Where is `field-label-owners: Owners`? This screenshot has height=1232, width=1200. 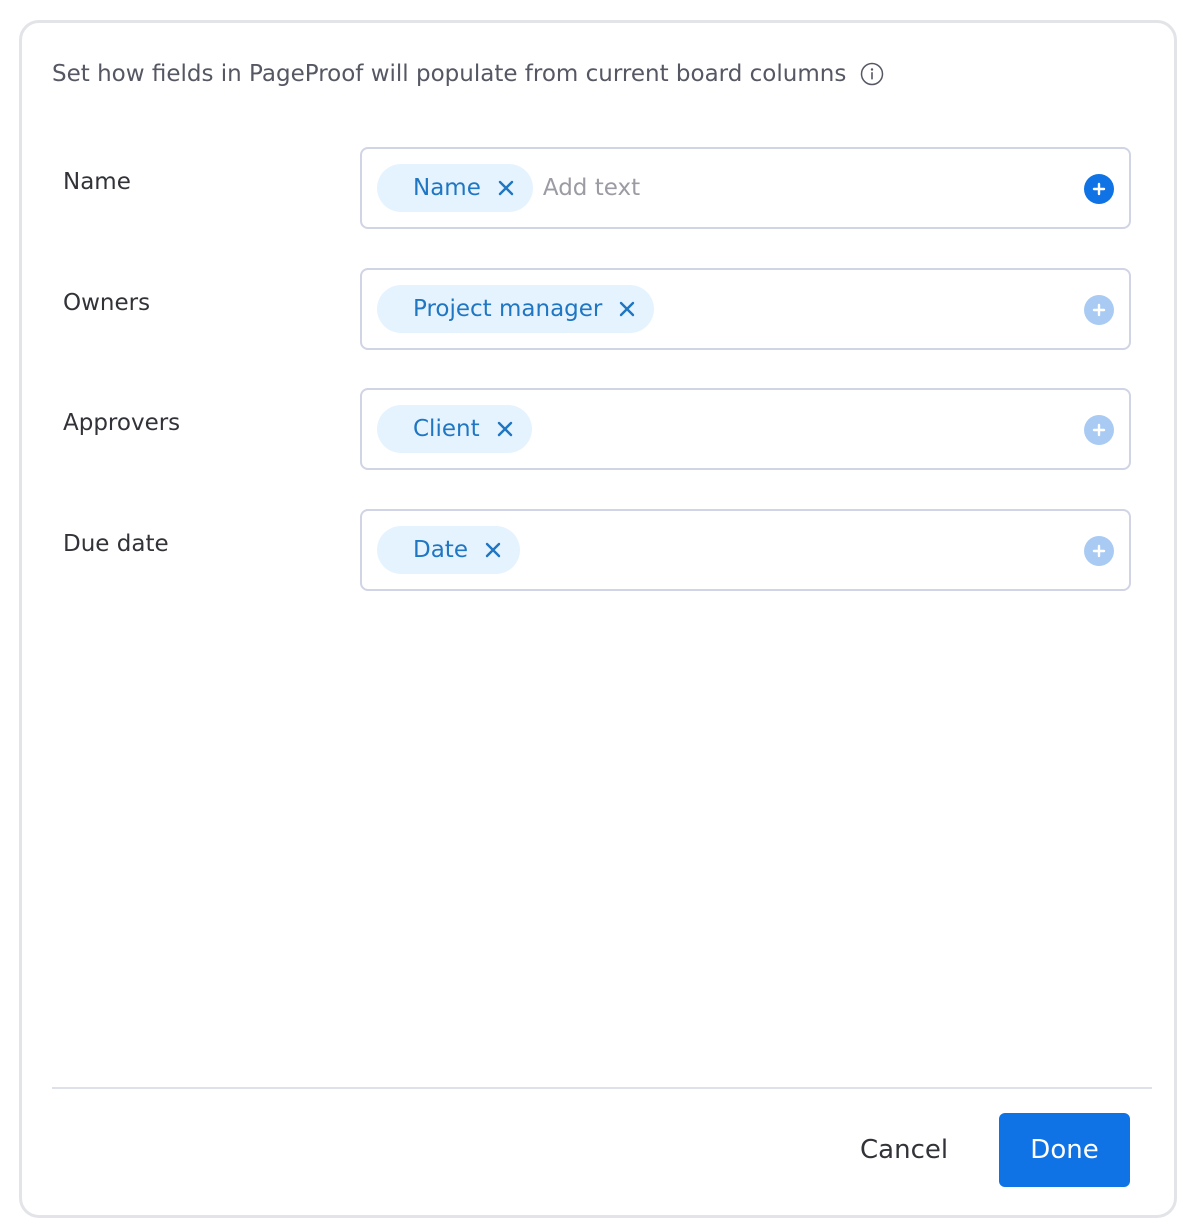
field-label-owners: Owners is located at coordinates (107, 303).